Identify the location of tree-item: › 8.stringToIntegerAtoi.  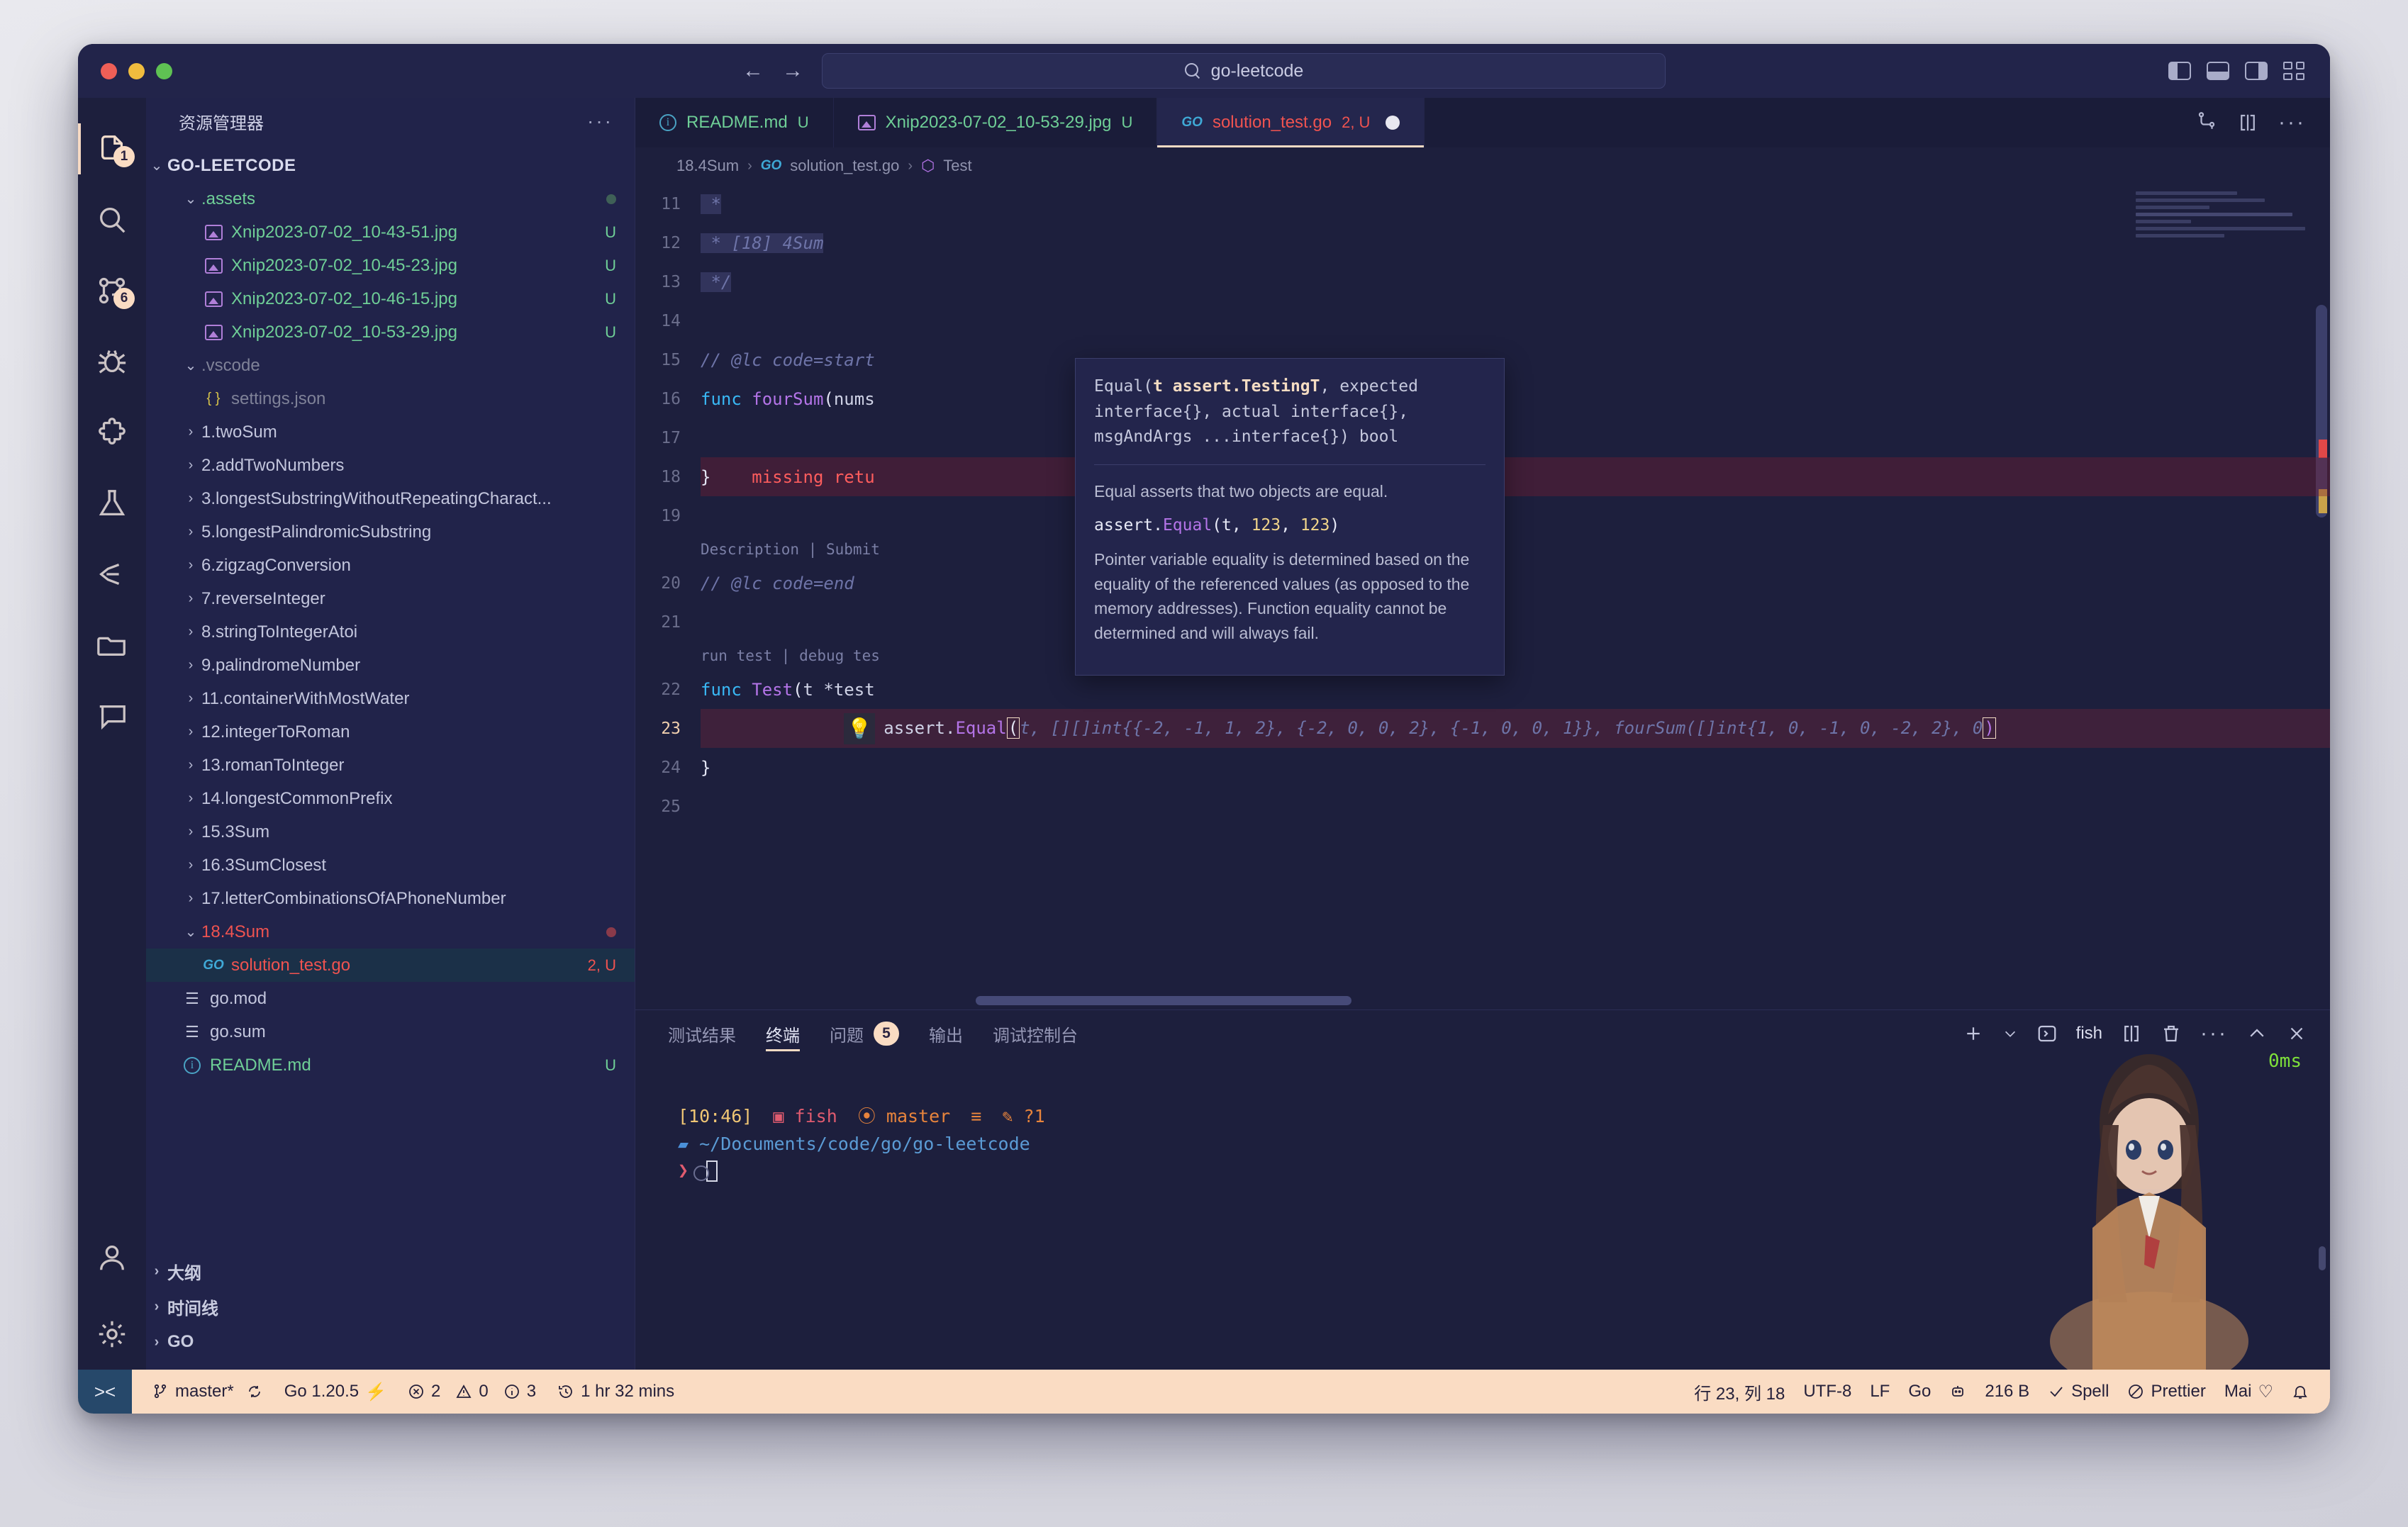
(390, 632).